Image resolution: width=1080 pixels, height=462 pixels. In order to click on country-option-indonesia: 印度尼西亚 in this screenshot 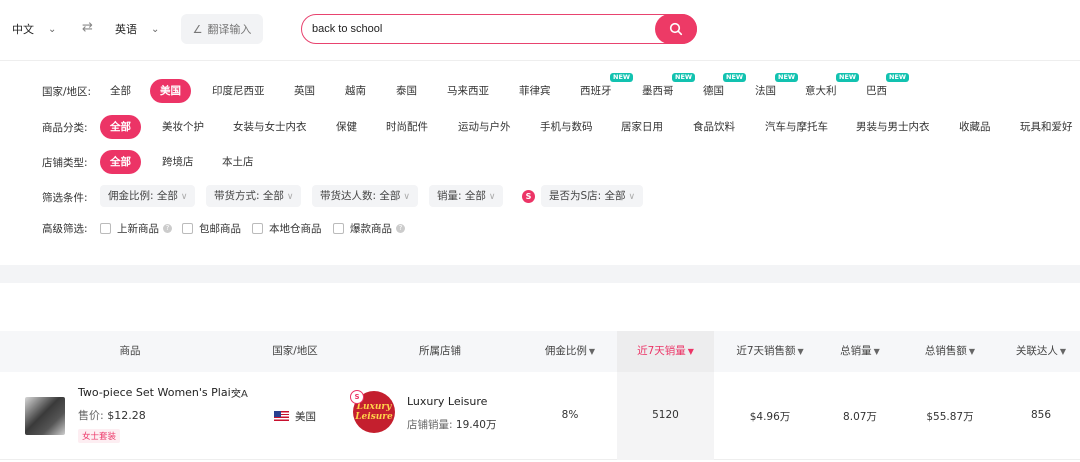, I will do `click(238, 91)`.